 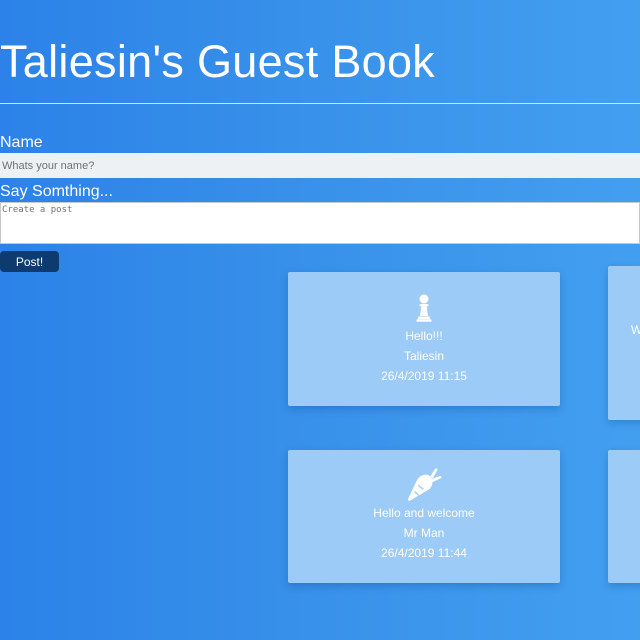 I want to click on post-card: W, so click(x=624, y=343).